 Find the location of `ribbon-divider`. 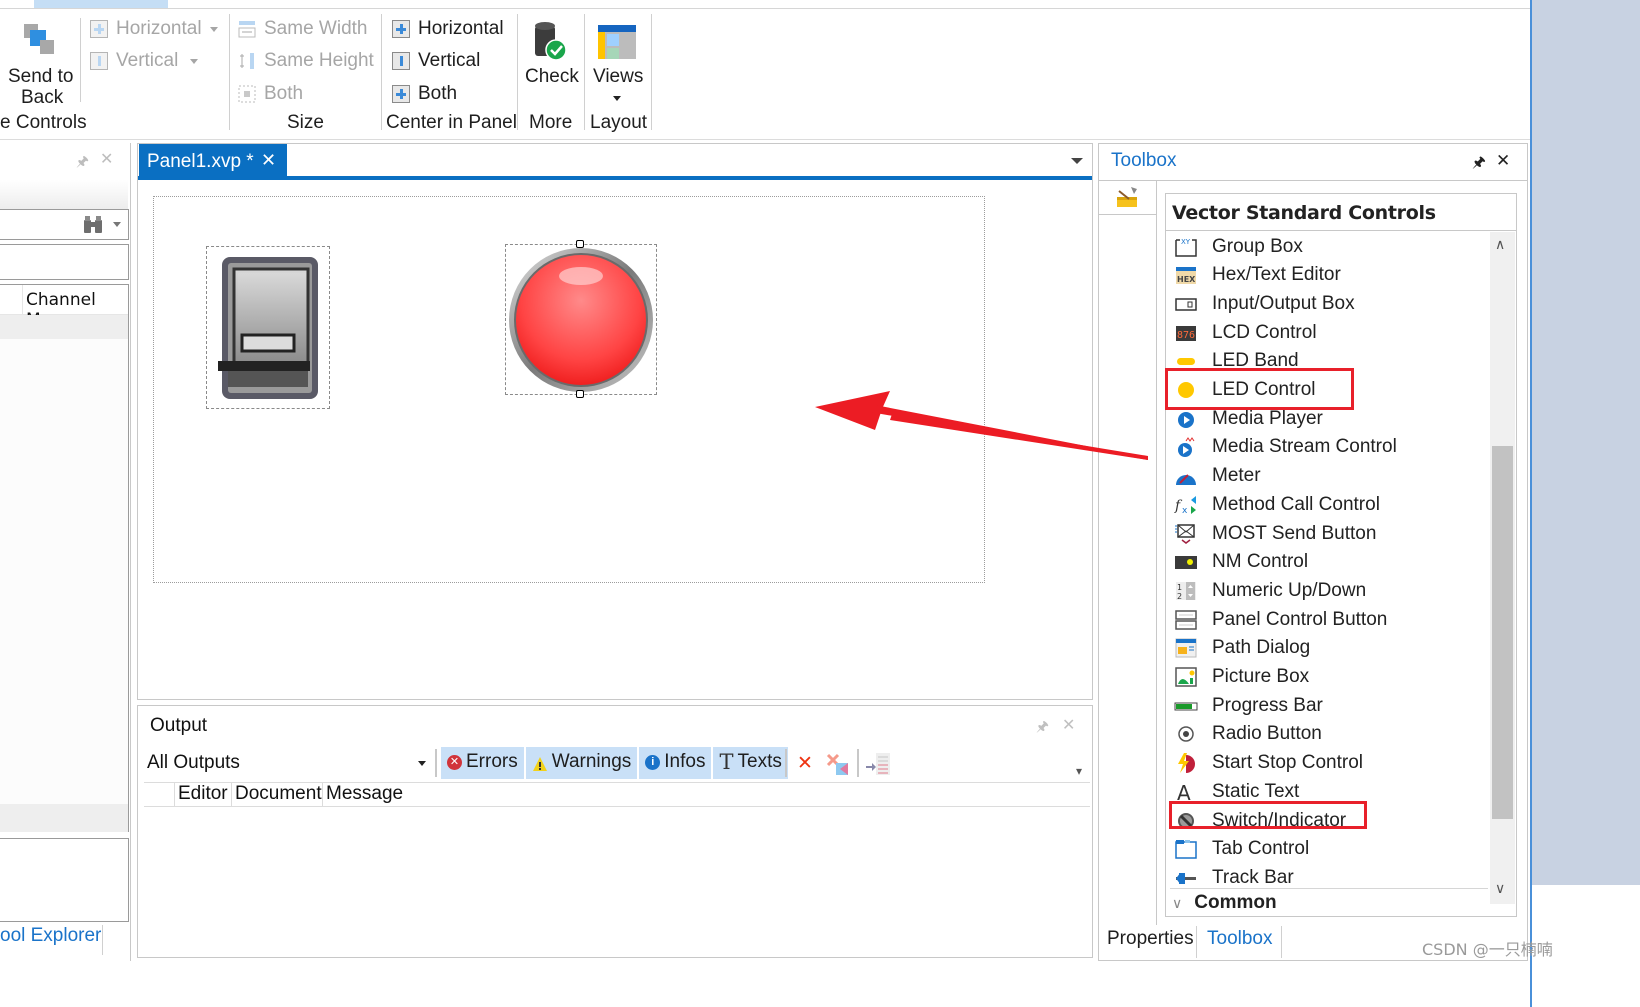

ribbon-divider is located at coordinates (800, 8).